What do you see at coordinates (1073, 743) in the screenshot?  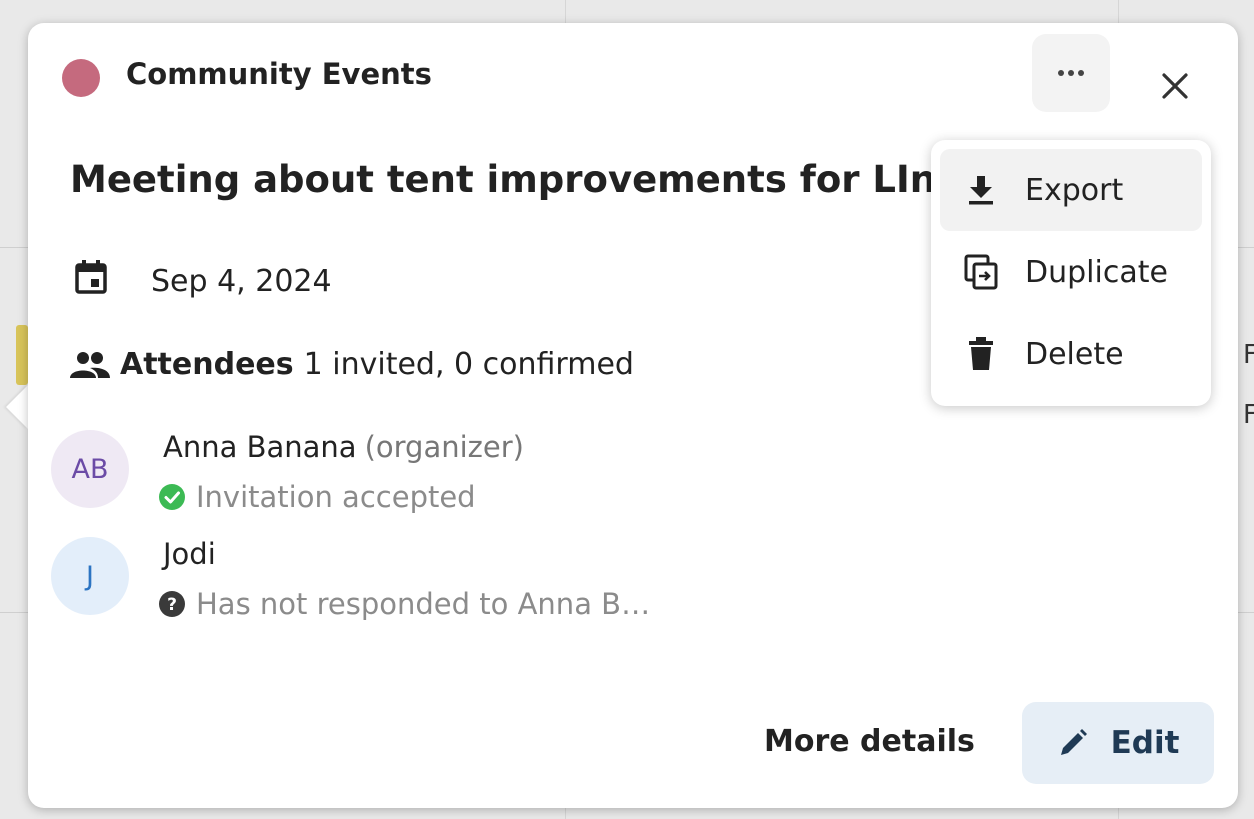 I see `pencil-icon` at bounding box center [1073, 743].